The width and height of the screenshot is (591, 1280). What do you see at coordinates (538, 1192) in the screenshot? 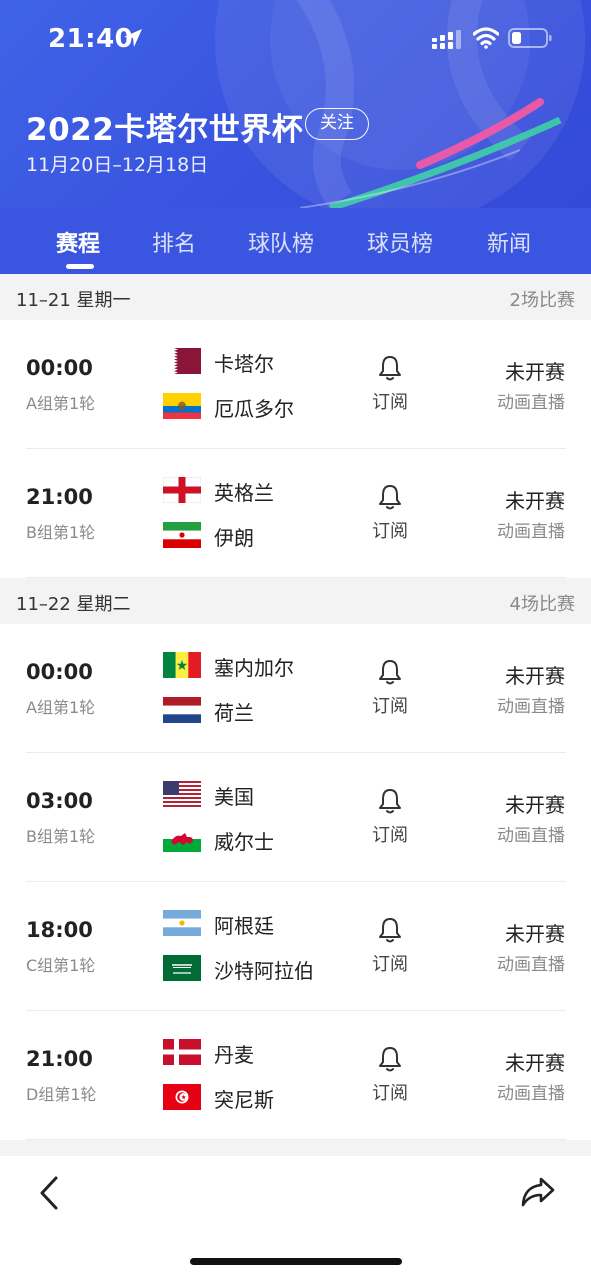
I see `share-icon` at bounding box center [538, 1192].